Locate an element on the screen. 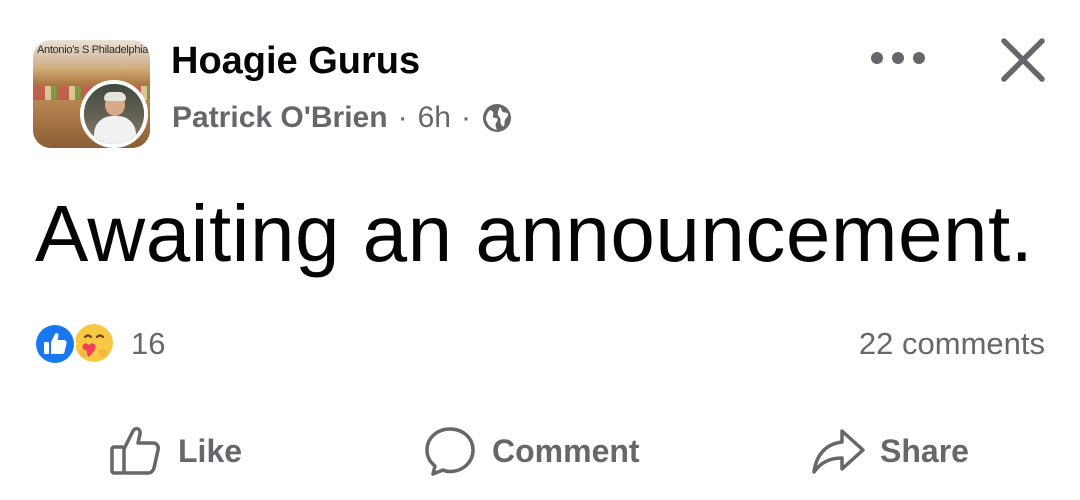 The width and height of the screenshot is (1080, 500). group-name: Hoagie Gurus is located at coordinates (295, 61).